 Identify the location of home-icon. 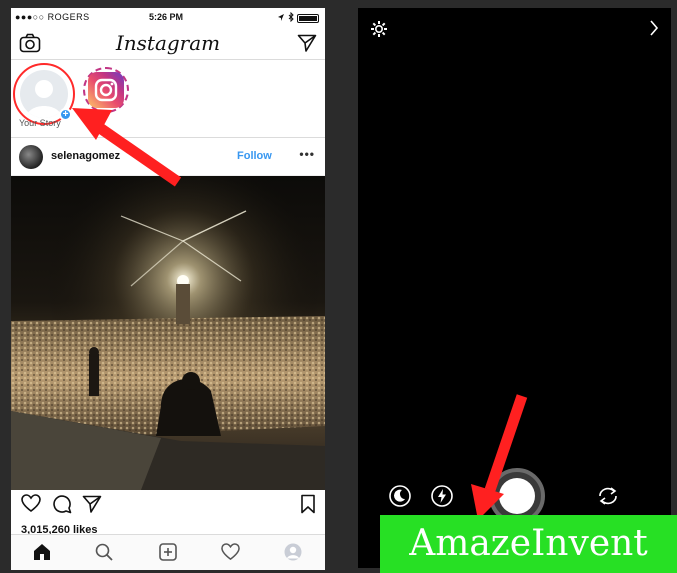
(42, 554).